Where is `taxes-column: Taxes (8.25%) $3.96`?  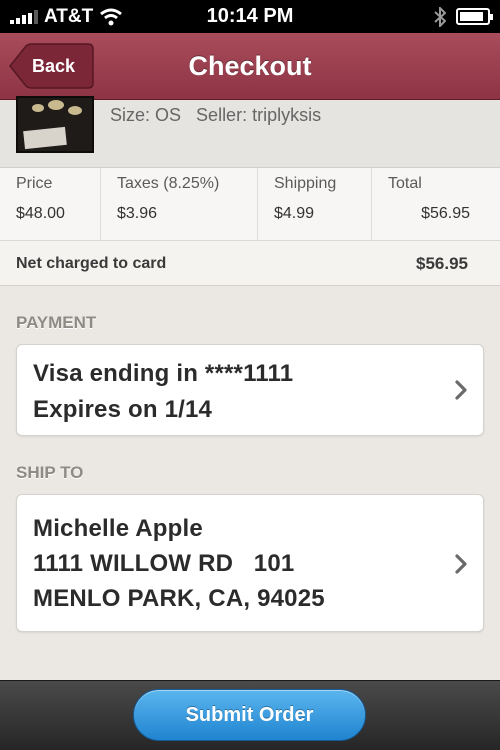
taxes-column: Taxes (8.25%) $3.96 is located at coordinates (179, 204).